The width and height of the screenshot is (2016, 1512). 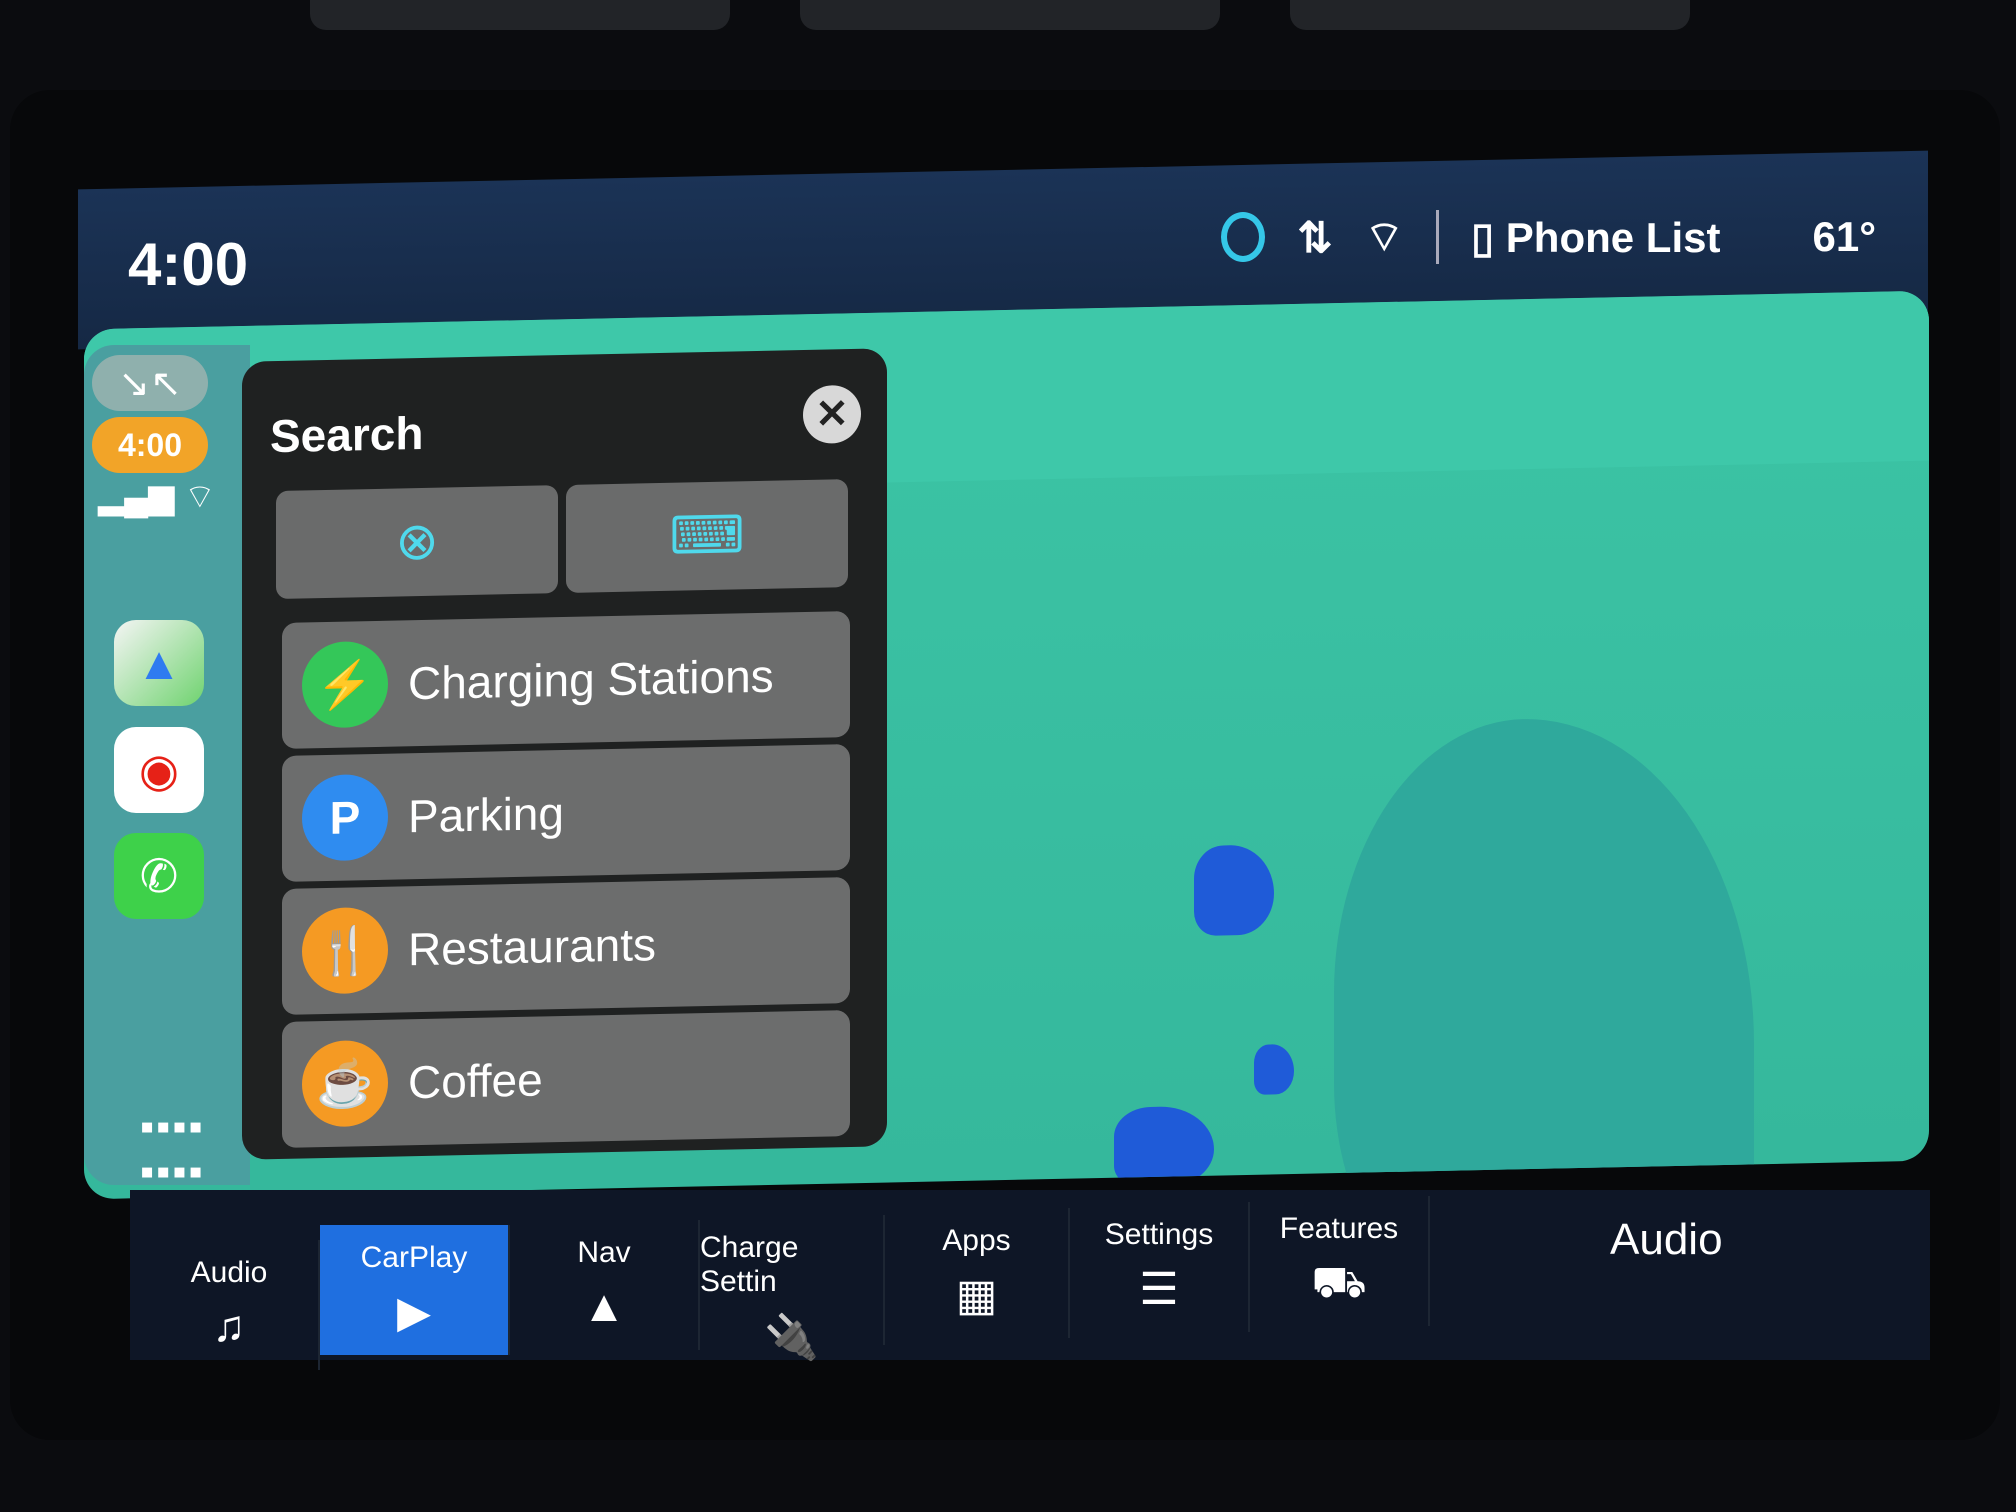 What do you see at coordinates (1613, 237) in the screenshot?
I see `phone-list-label: Phone List` at bounding box center [1613, 237].